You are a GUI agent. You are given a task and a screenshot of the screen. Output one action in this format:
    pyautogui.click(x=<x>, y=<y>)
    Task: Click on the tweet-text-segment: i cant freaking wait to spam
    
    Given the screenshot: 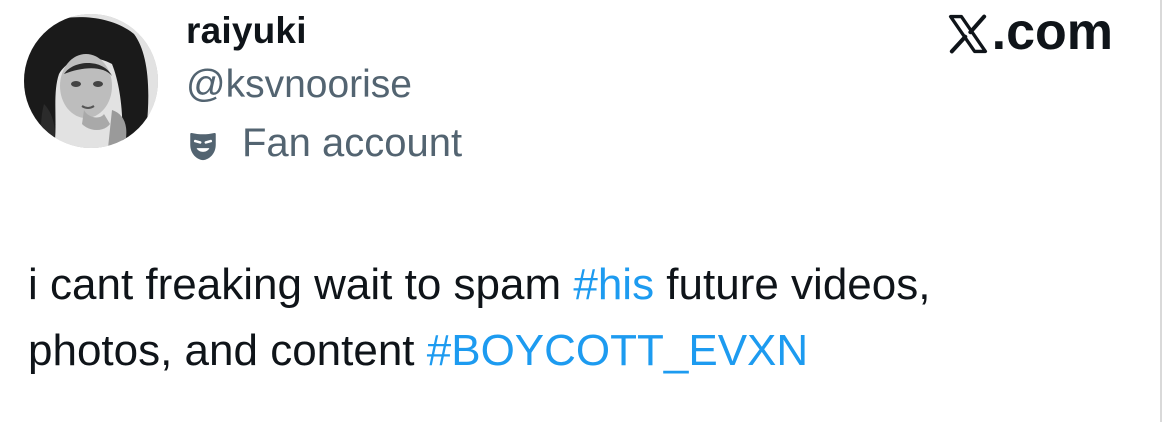 What is the action you would take?
    pyautogui.click(x=301, y=284)
    